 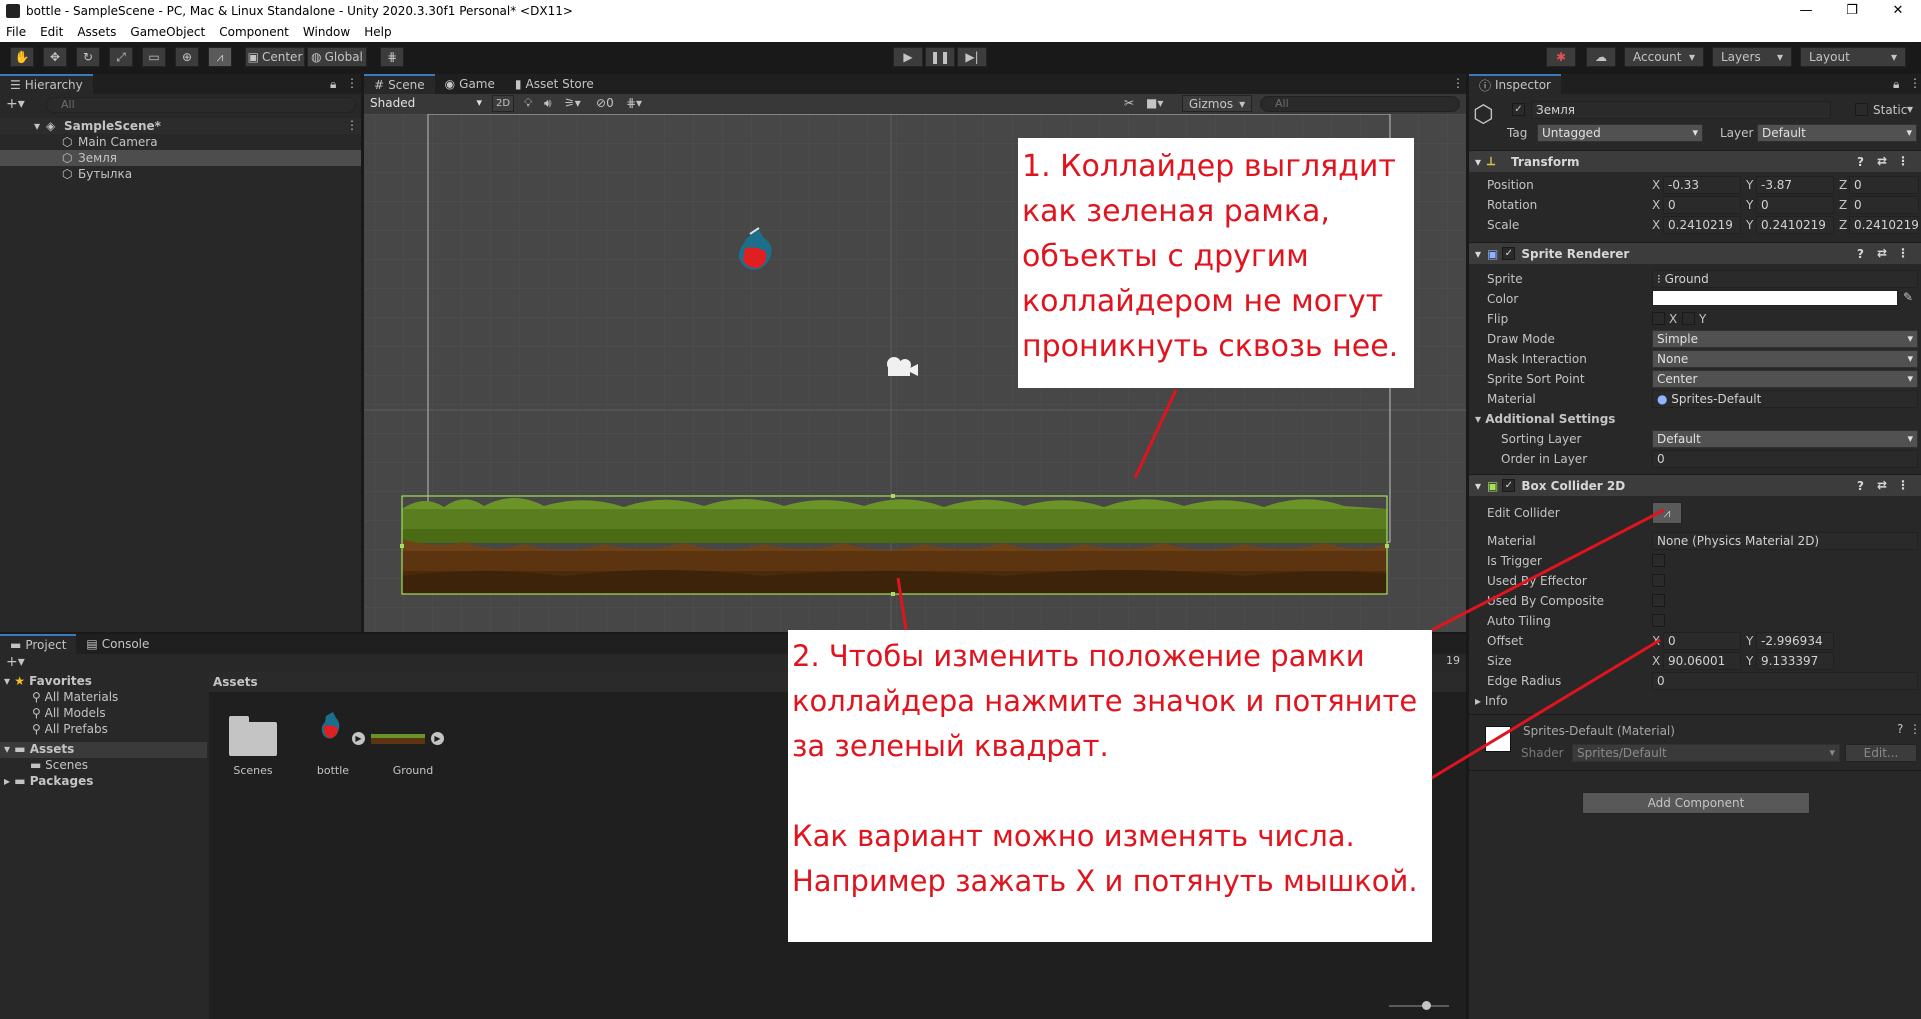 What do you see at coordinates (1561, 57) in the screenshot?
I see `collab-icon: ✱` at bounding box center [1561, 57].